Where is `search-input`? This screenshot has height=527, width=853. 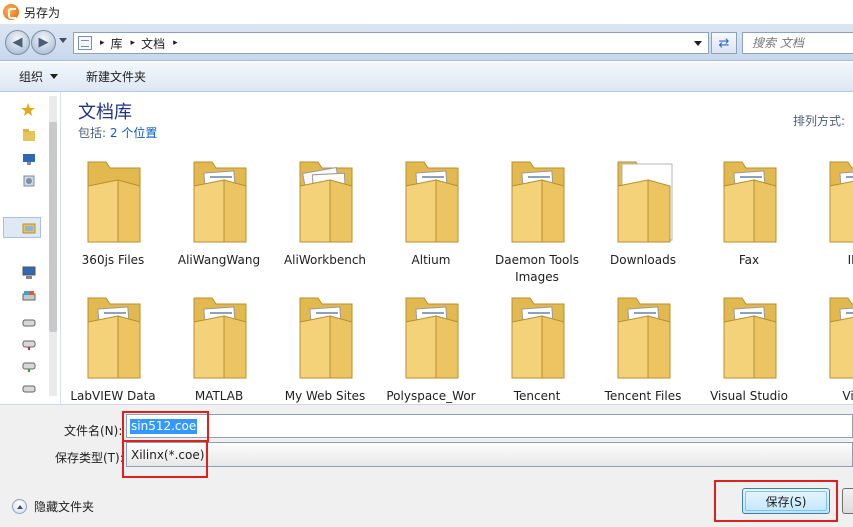
search-input is located at coordinates (798, 43).